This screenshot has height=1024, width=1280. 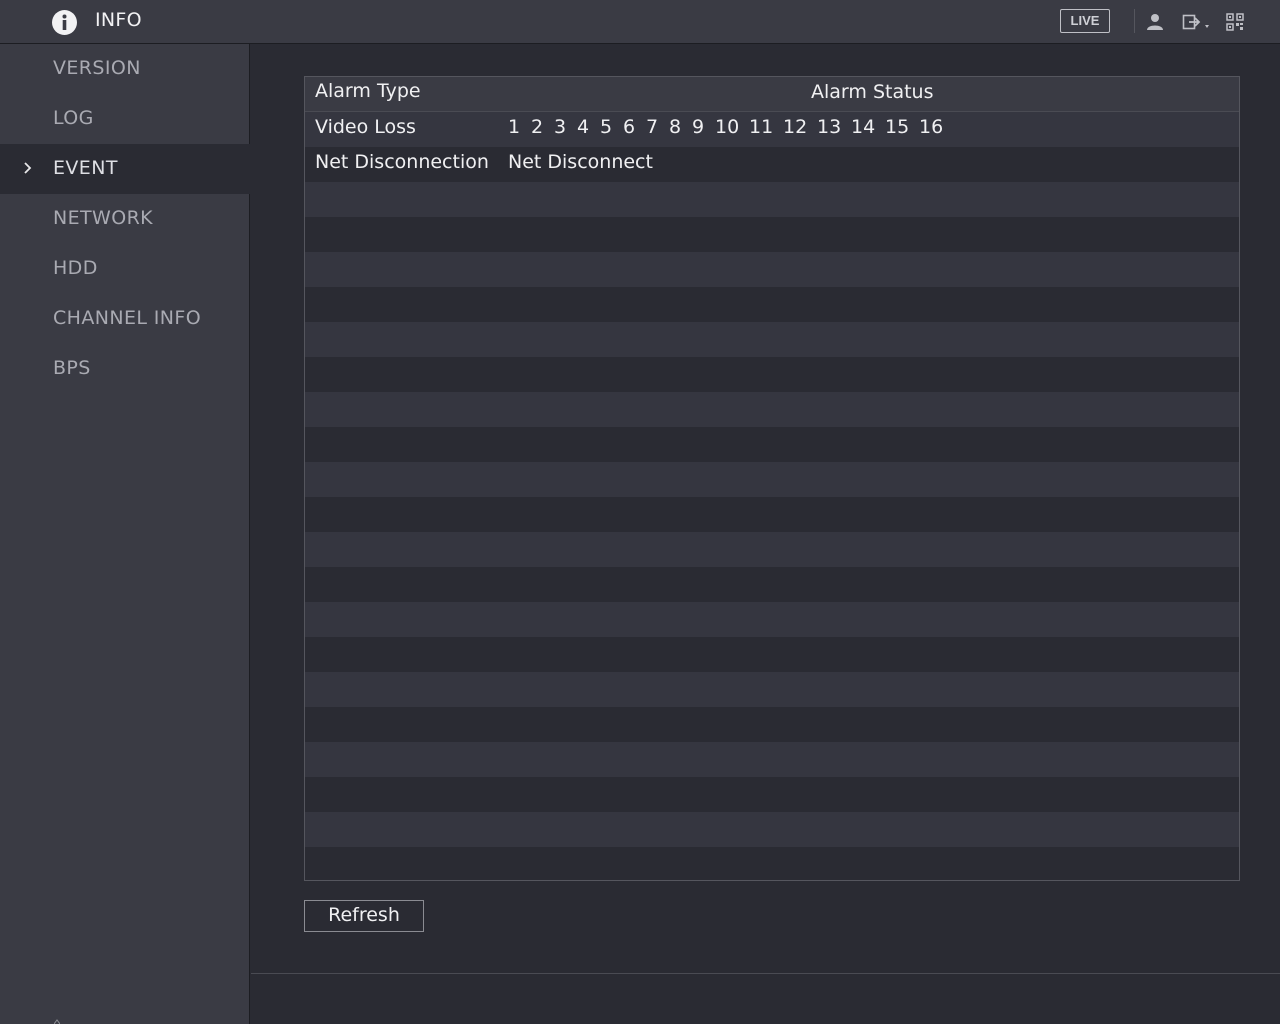 I want to click on table-row: Video Loss 1 2 3 4 5 6 7 8 9 10 11 12 13 14 15 16, so click(x=772, y=129).